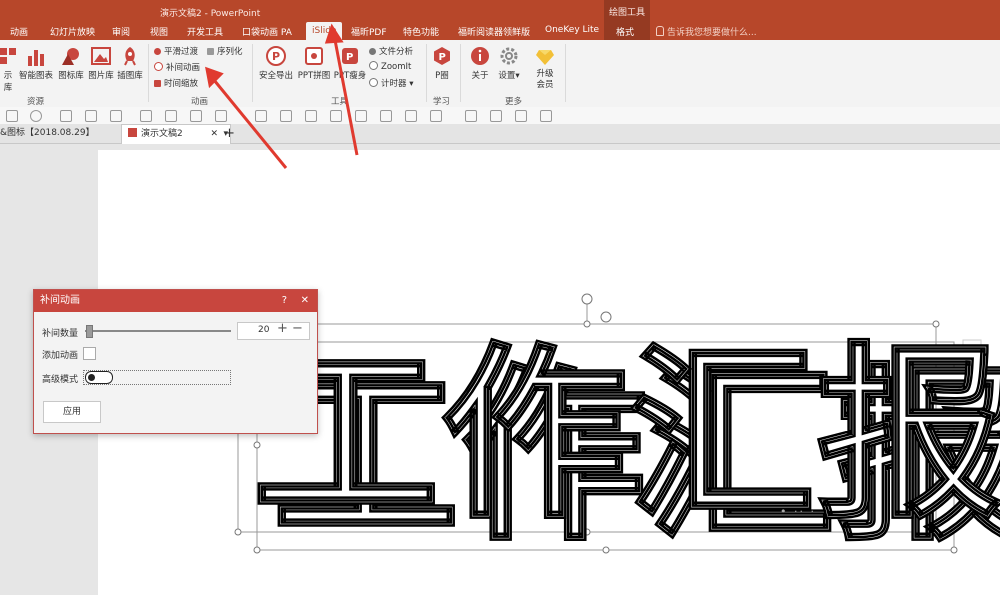 The width and height of the screenshot is (1000, 595). Describe the element at coordinates (60, 356) in the screenshot. I see `add-animation-label: 添加动画` at that location.